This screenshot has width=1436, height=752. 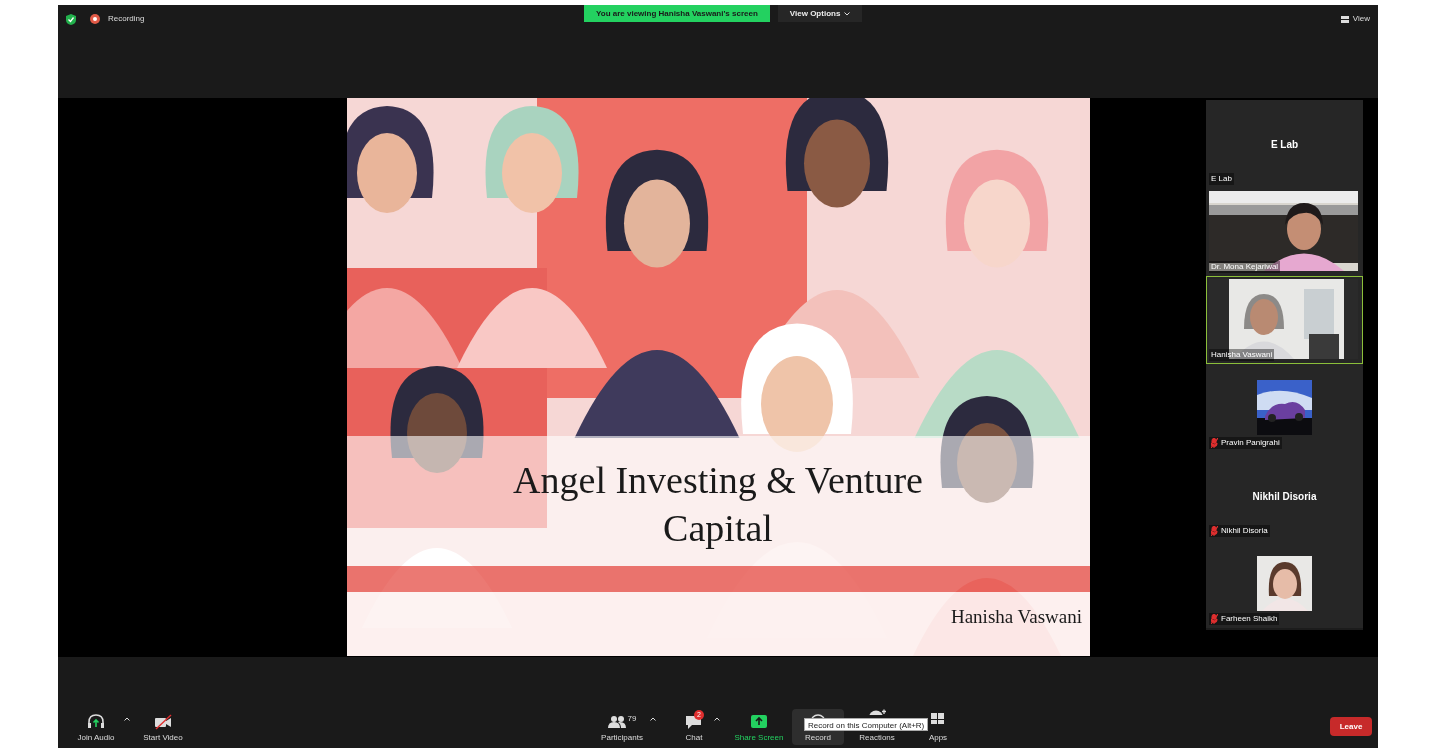 What do you see at coordinates (677, 13) in the screenshot?
I see `viewing-banner: You are viewing Hanisha Vaswani's screen` at bounding box center [677, 13].